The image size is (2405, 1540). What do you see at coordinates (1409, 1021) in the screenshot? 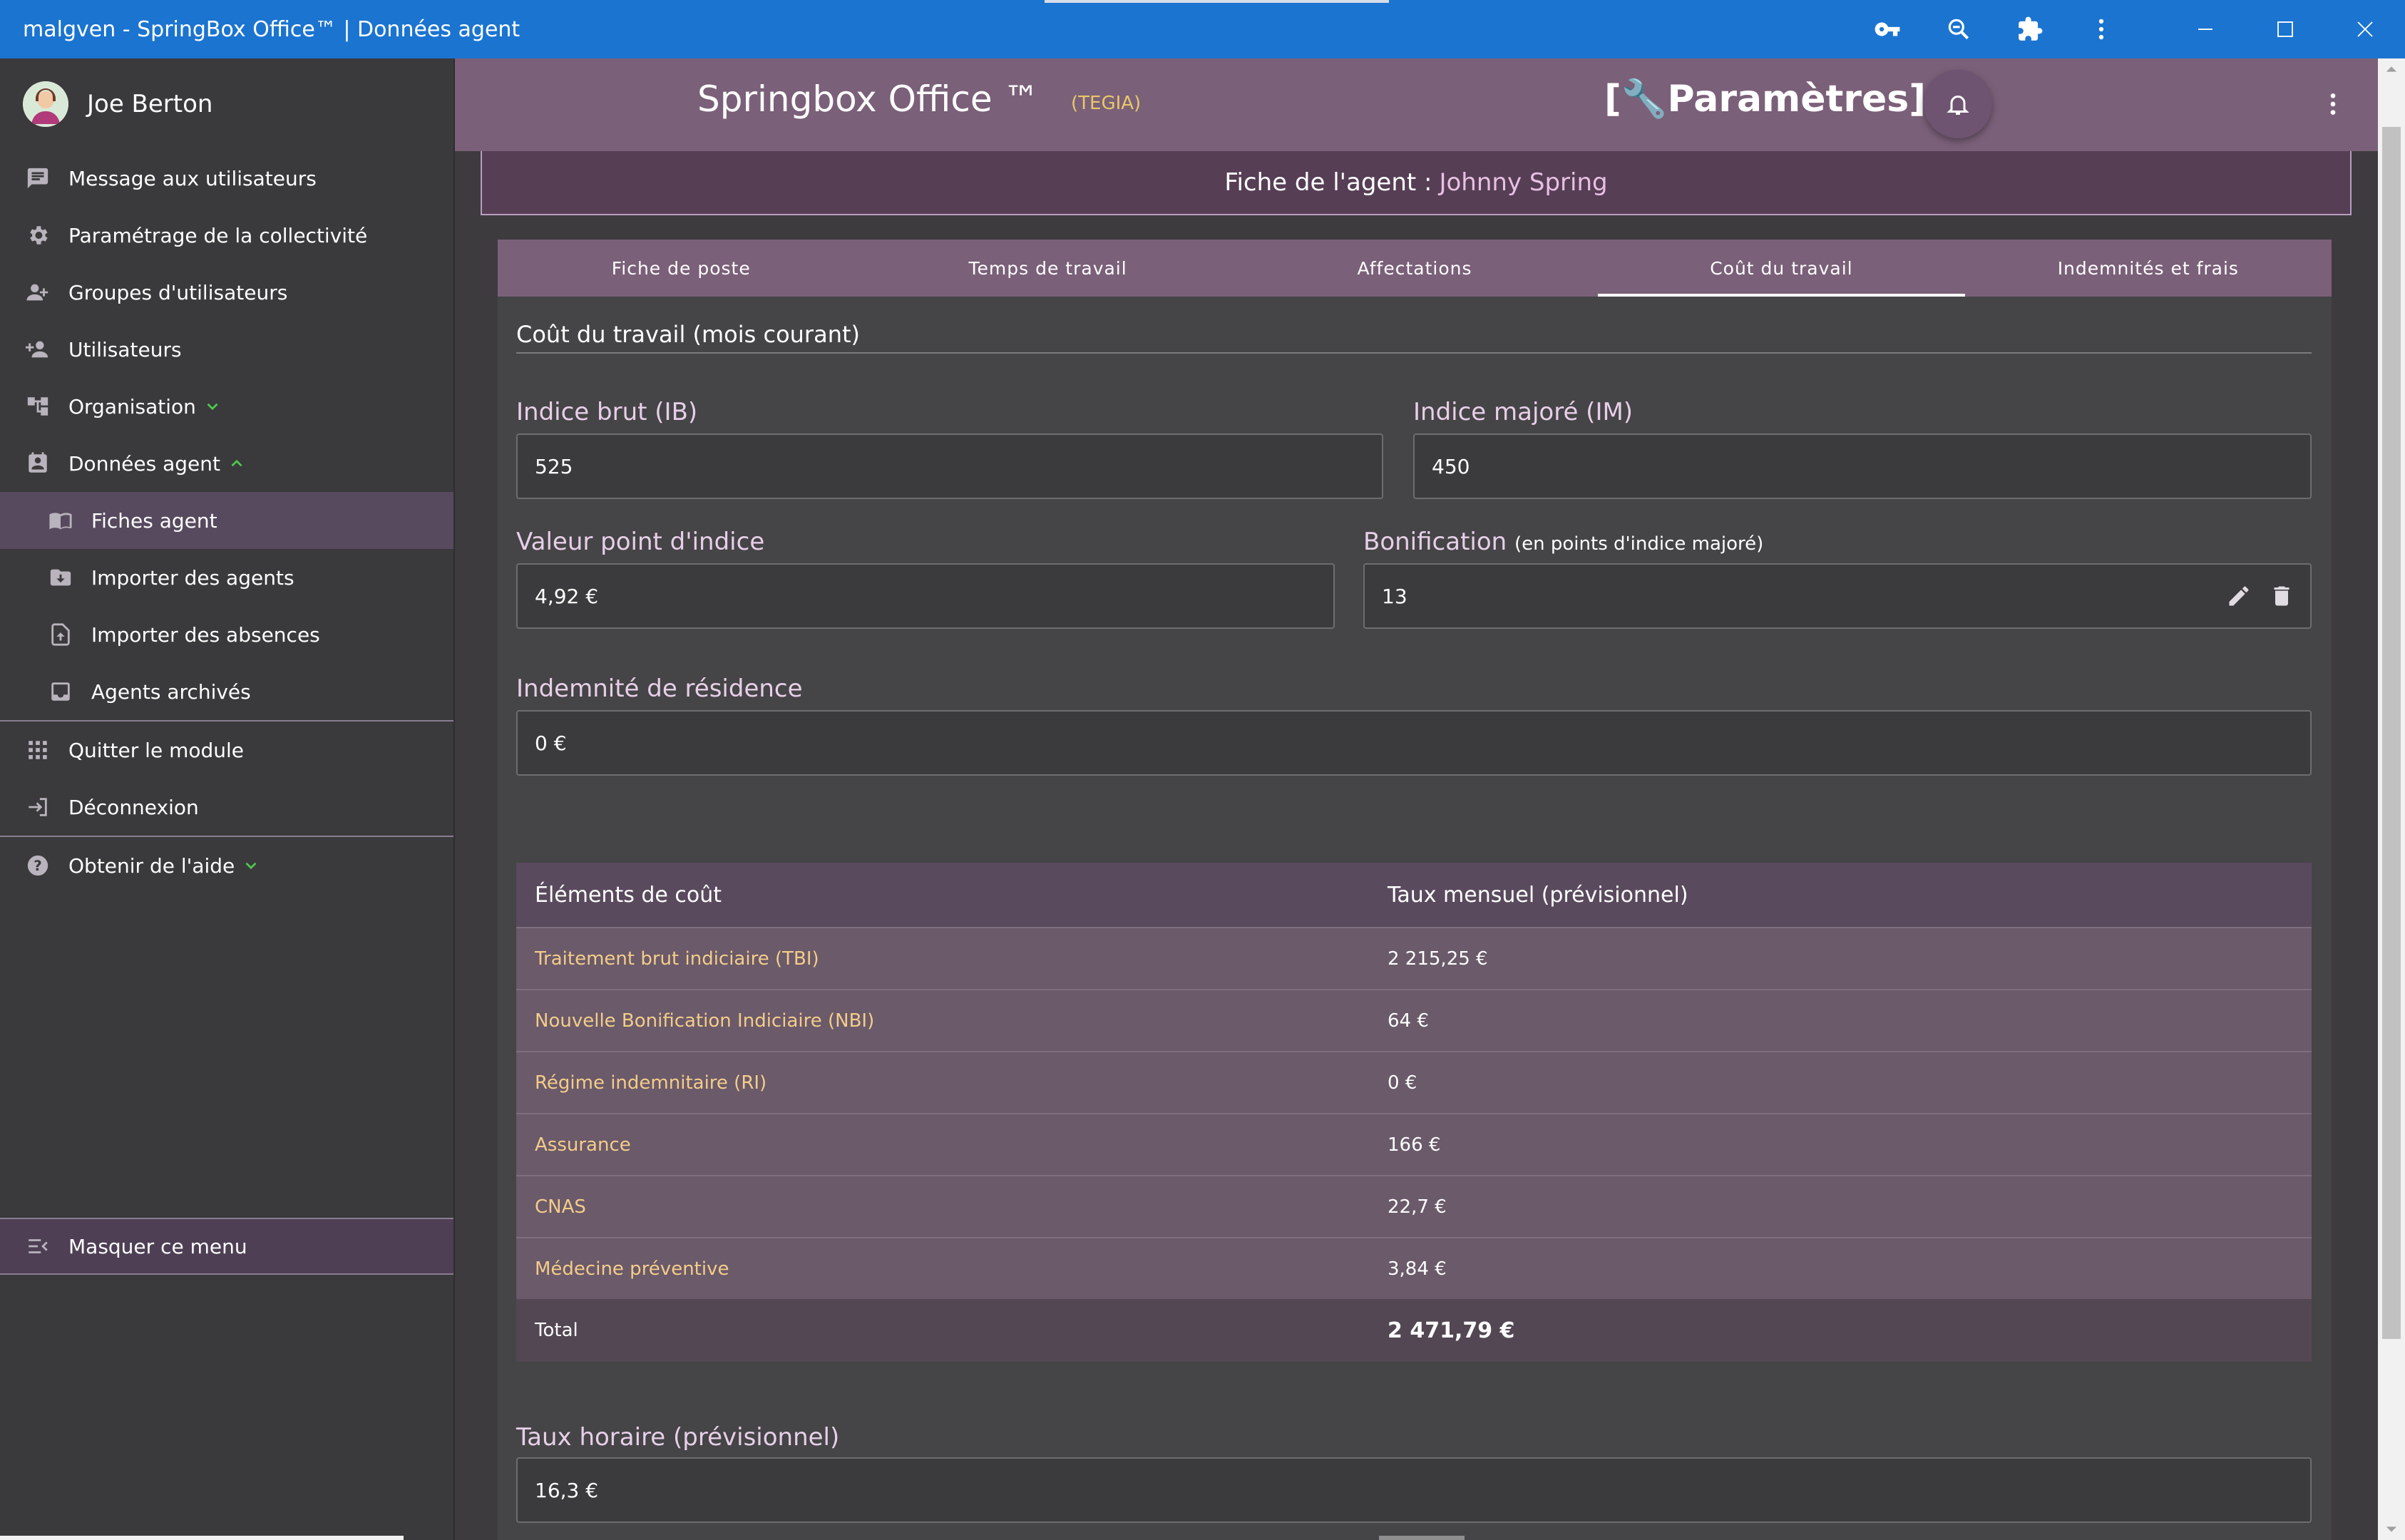
I see `cost-element-value: 64 €` at bounding box center [1409, 1021].